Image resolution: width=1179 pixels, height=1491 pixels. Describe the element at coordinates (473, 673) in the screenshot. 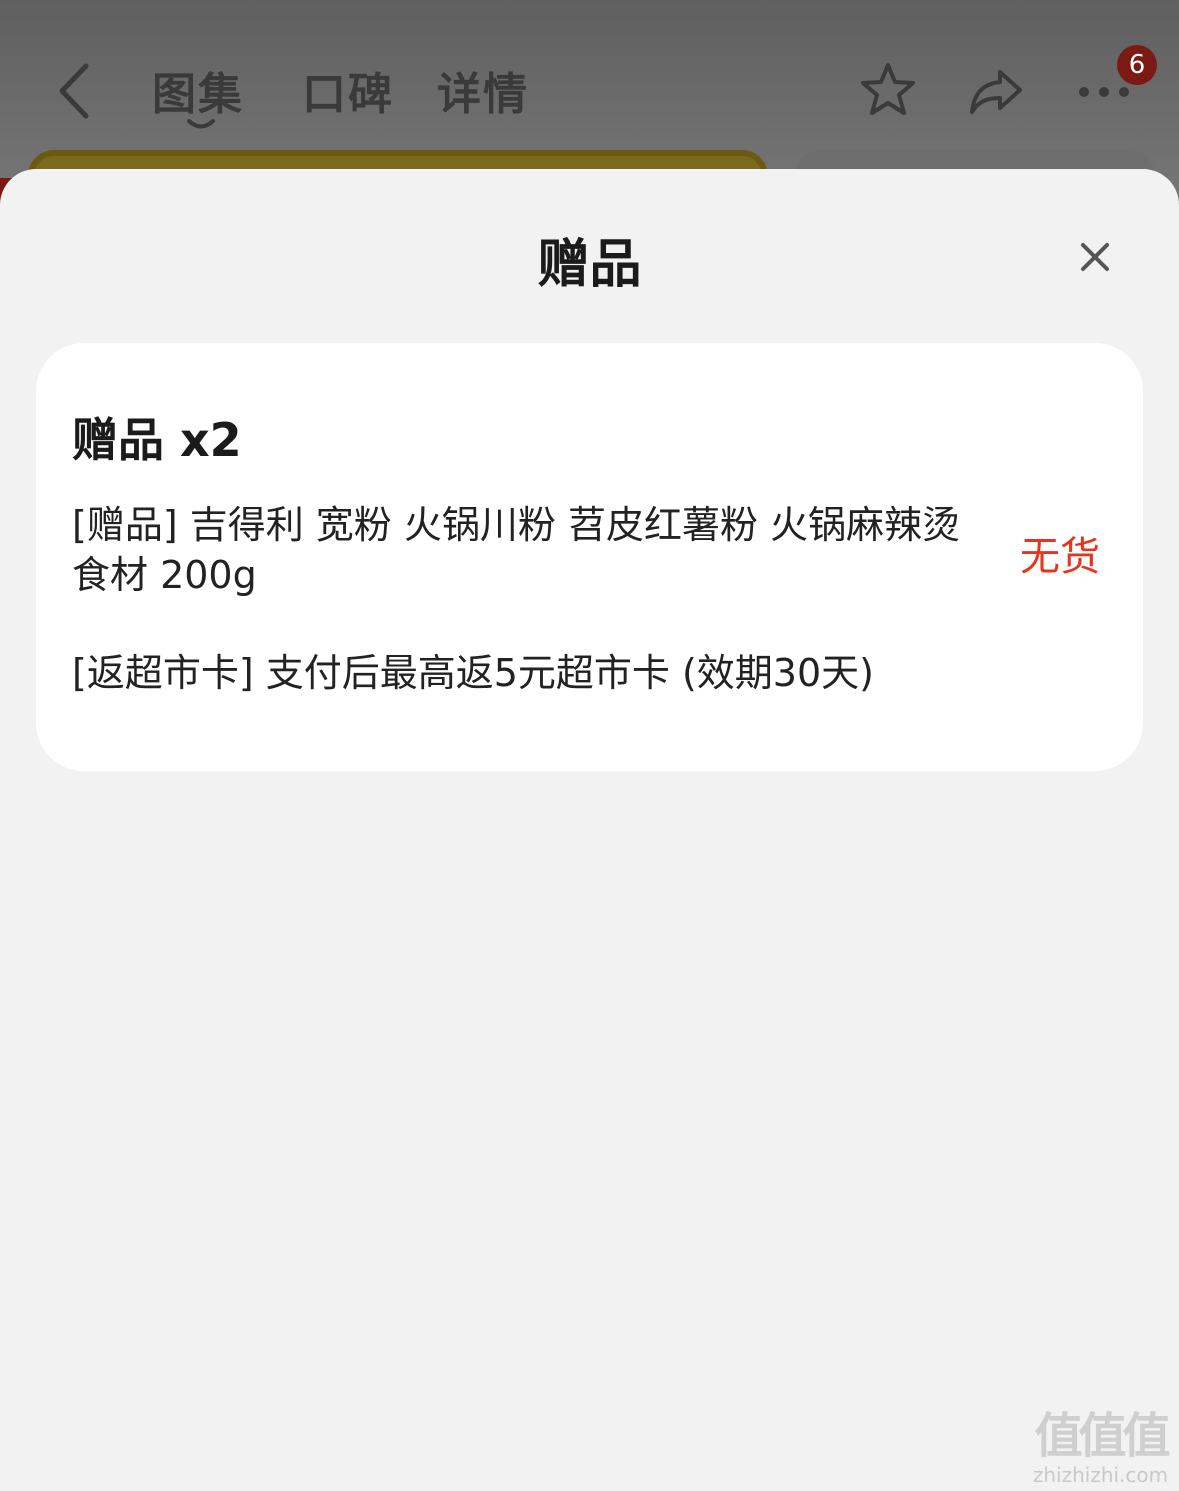

I see `supermarket-card-text: [返超市卡] 支付后最高返5元超市卡 (效期30天)` at that location.